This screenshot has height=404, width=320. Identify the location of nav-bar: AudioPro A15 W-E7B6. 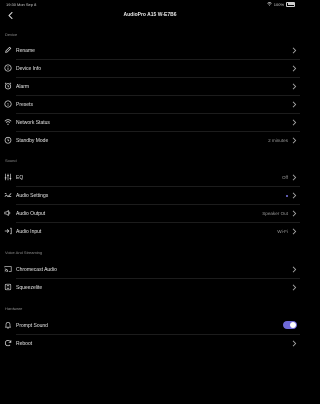
(150, 15).